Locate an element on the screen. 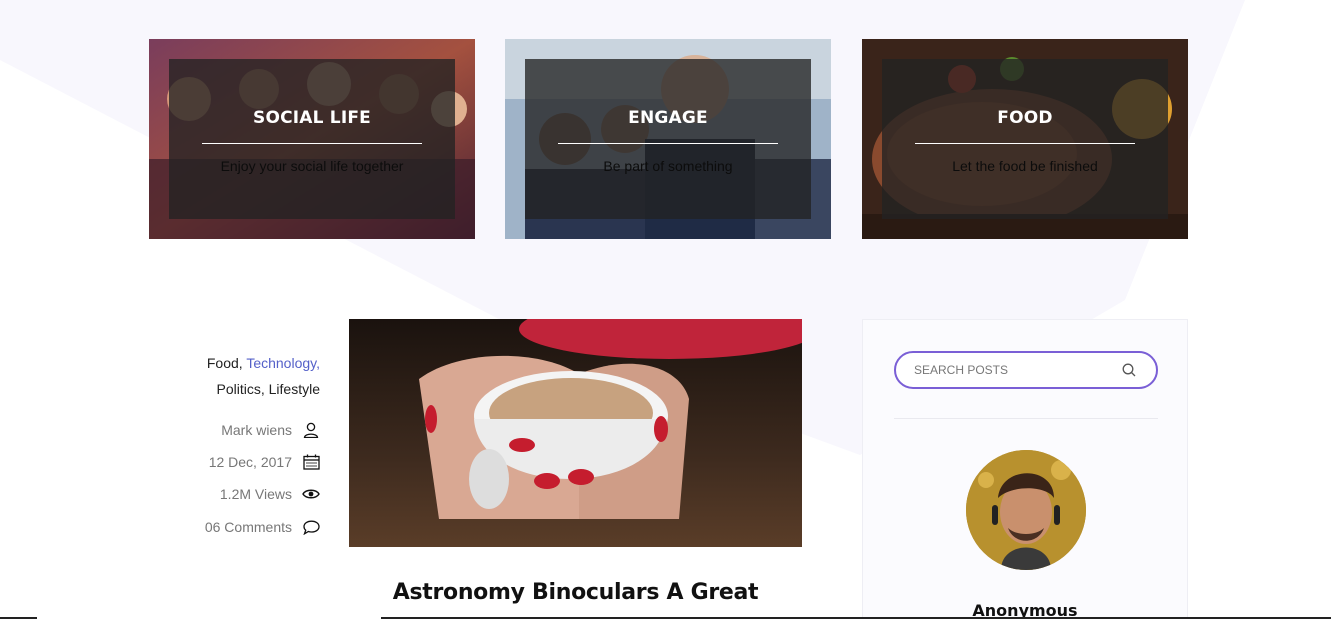 This screenshot has width=1331, height=619. post-date: 12 Dec, 2017 is located at coordinates (250, 462).